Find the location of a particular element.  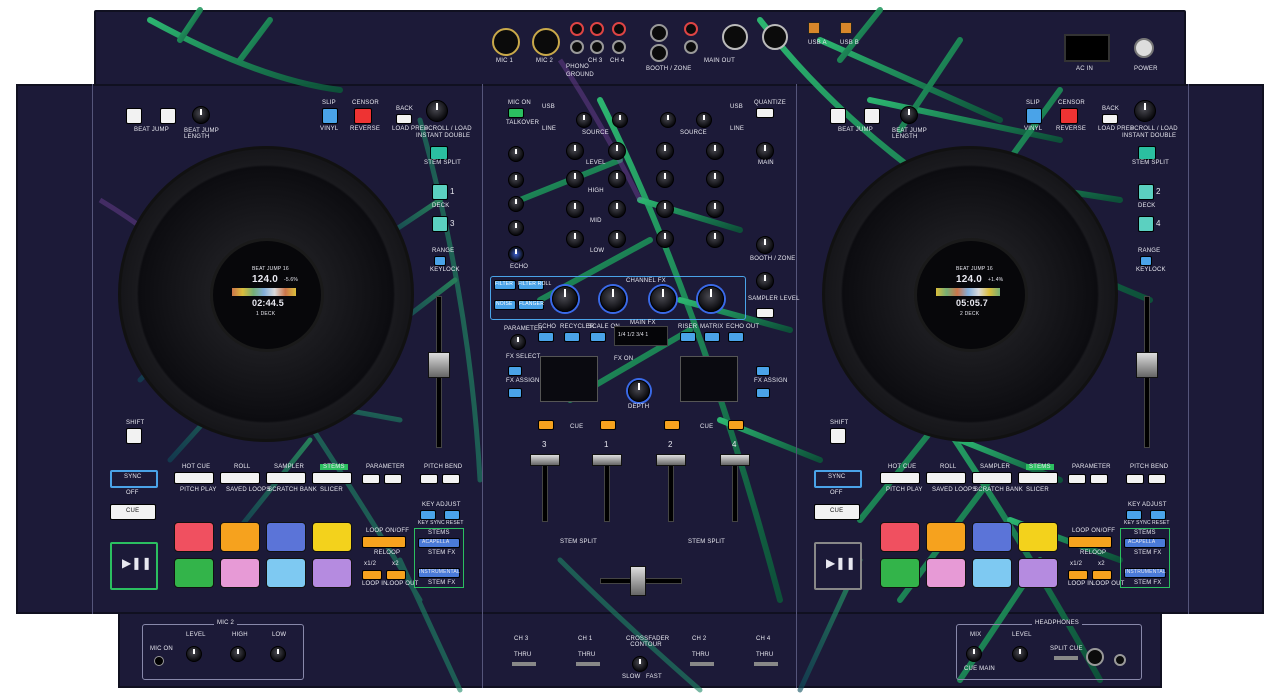

pad-7-left is located at coordinates (286, 573).